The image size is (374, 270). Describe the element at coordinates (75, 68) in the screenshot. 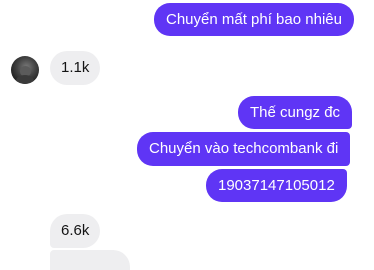

I see `incoming-message: 1.1k` at that location.